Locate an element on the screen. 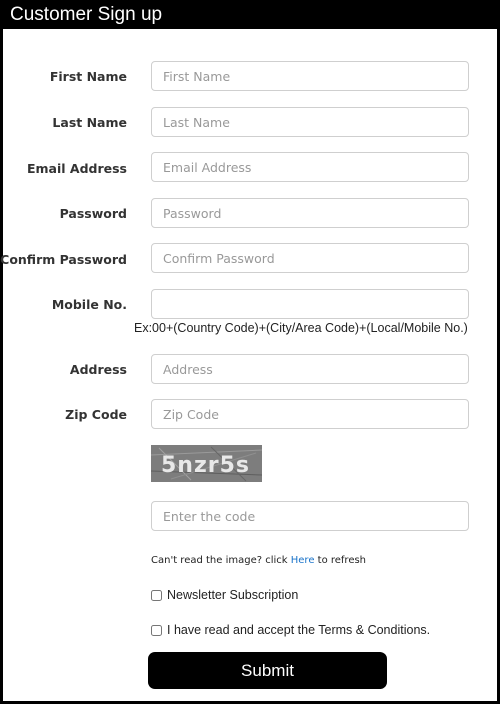 This screenshot has width=500, height=704. first-name-label: First Name is located at coordinates (88, 76).